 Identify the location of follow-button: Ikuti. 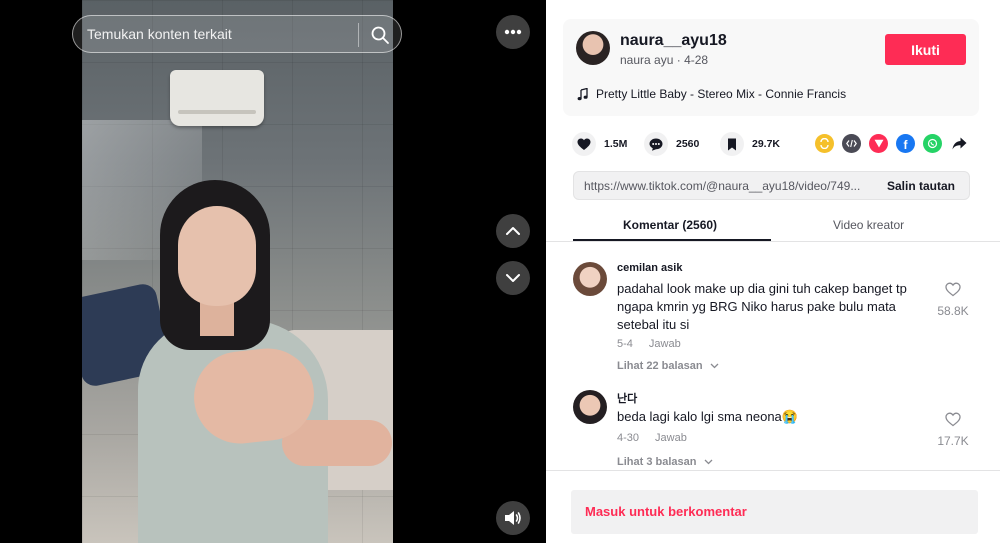
(925, 49).